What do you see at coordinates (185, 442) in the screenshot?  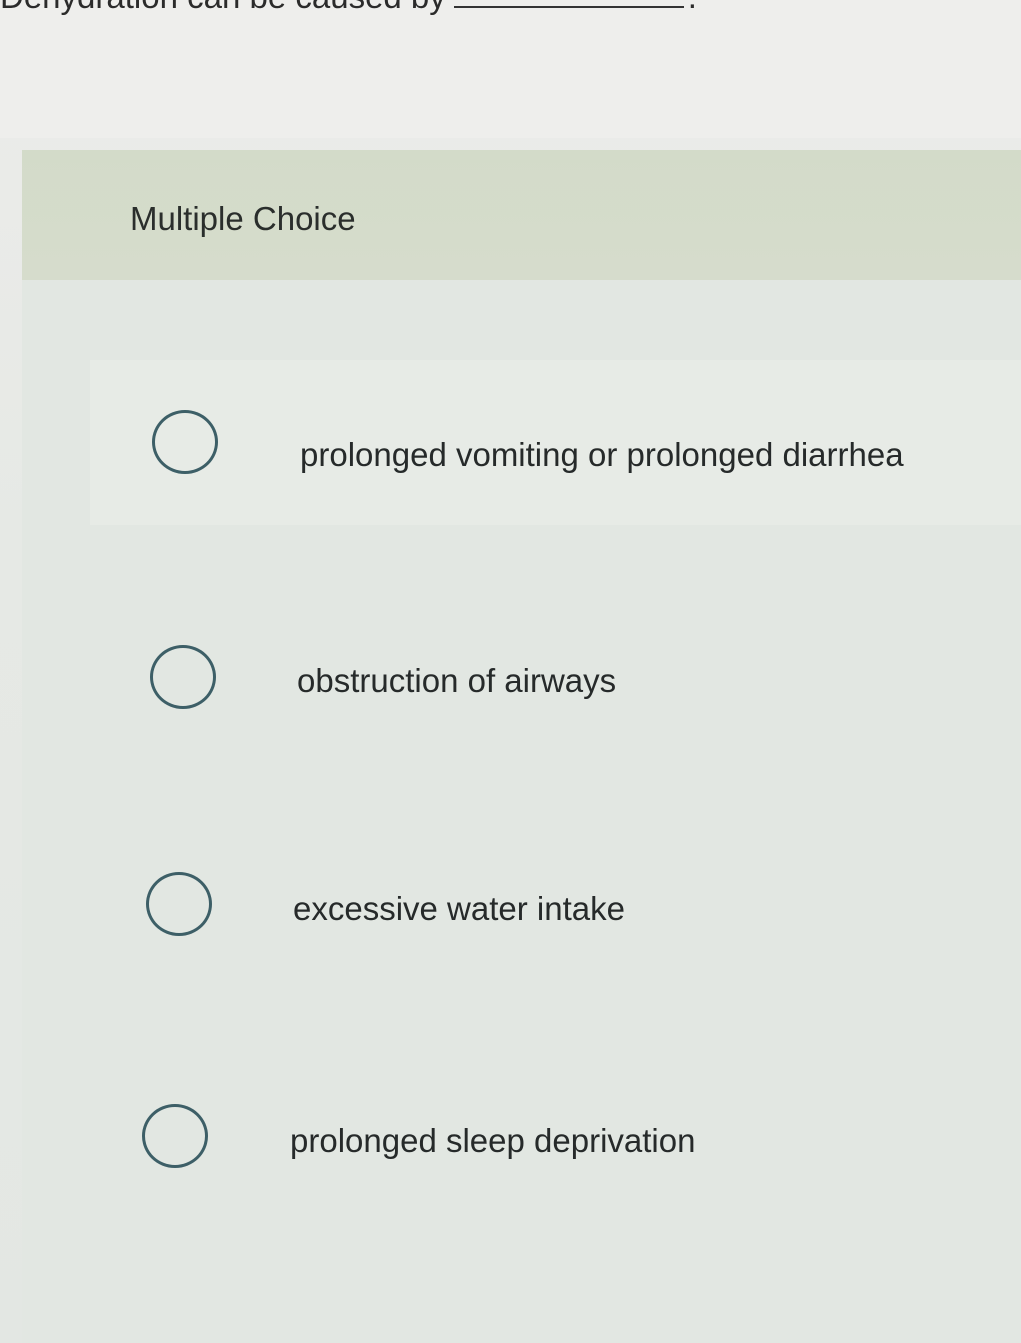 I see `choice-1-radio` at bounding box center [185, 442].